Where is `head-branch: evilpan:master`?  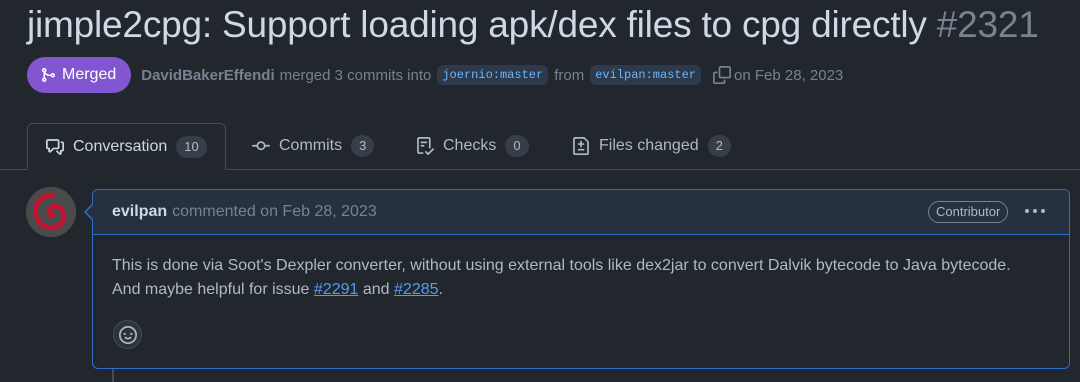 head-branch: evilpan:master is located at coordinates (646, 75).